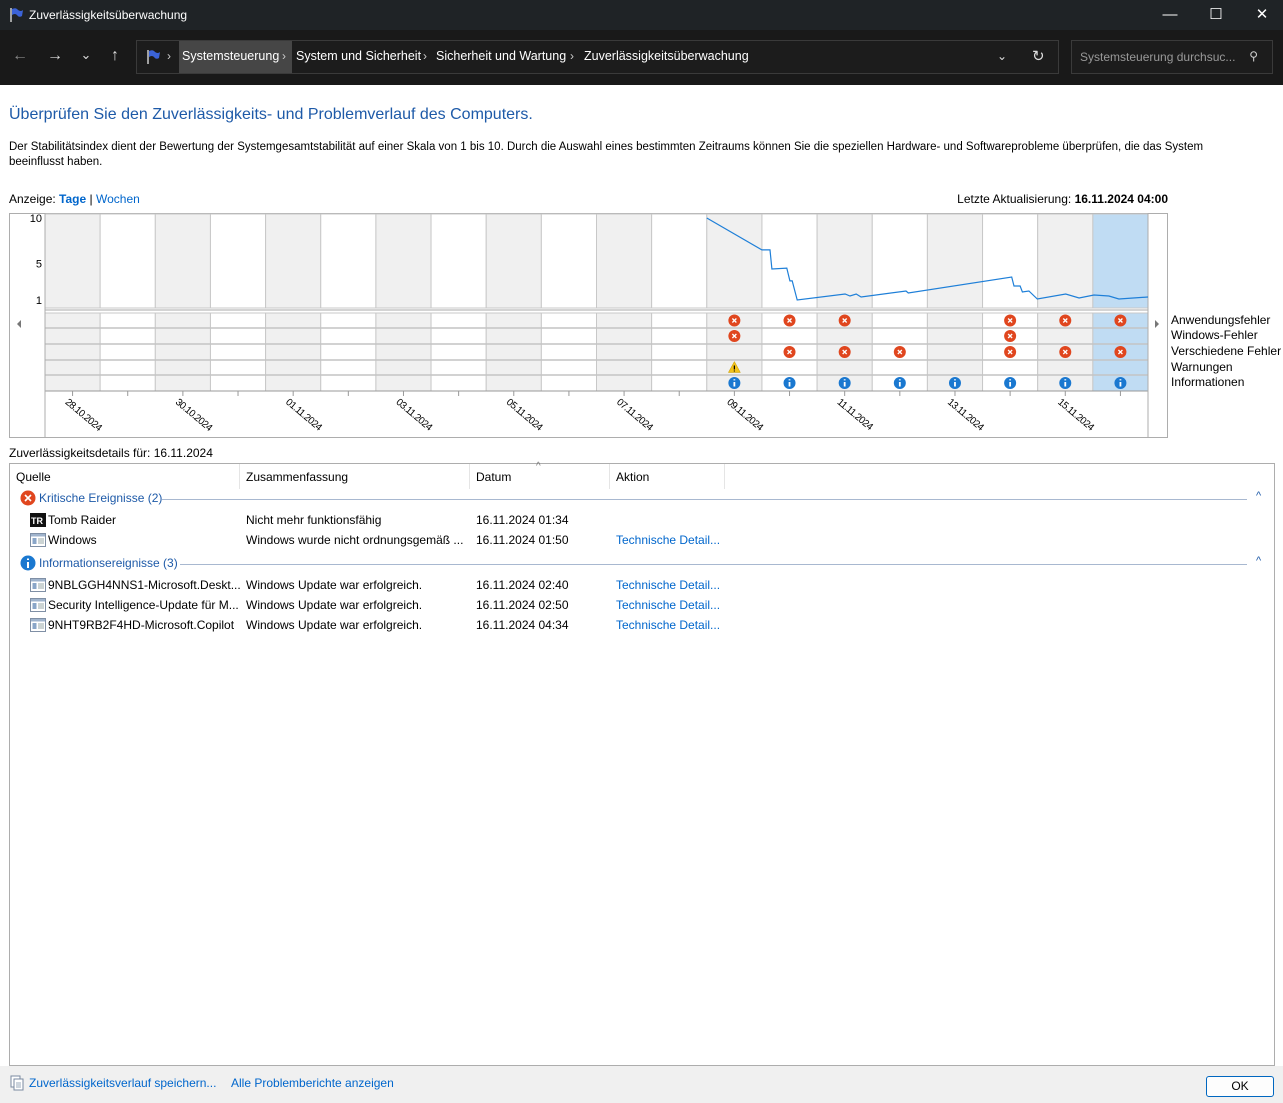  Describe the element at coordinates (1170, 15) in the screenshot. I see `minimize-button: —` at that location.